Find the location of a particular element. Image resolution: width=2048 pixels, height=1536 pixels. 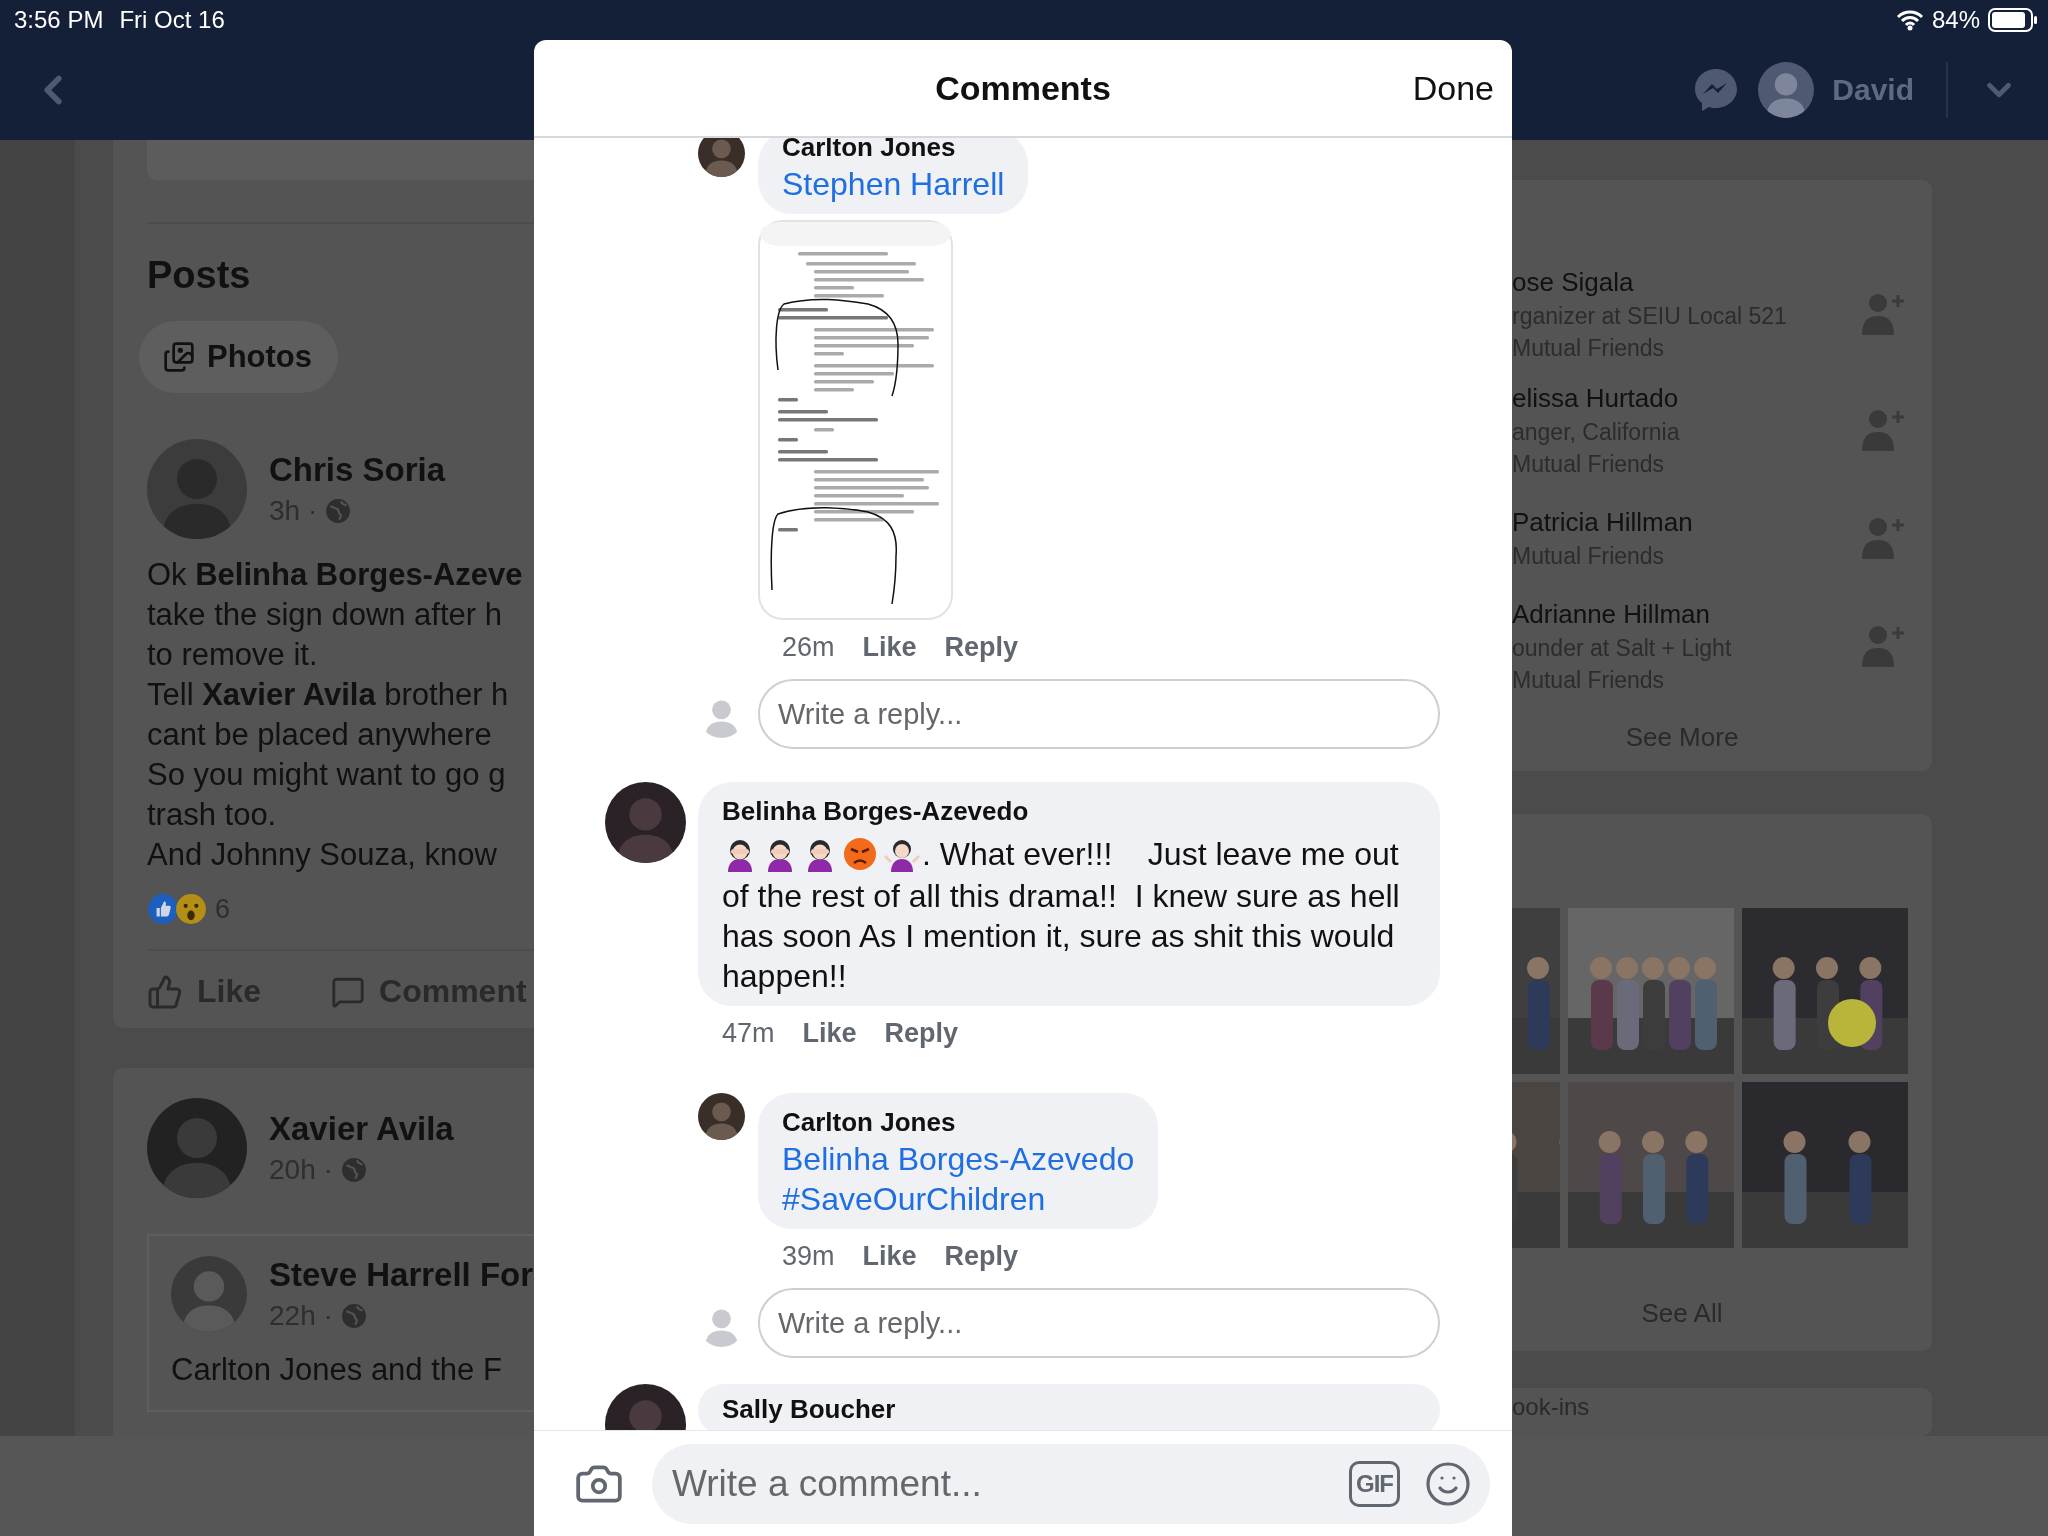

like-icon is located at coordinates (165, 991).